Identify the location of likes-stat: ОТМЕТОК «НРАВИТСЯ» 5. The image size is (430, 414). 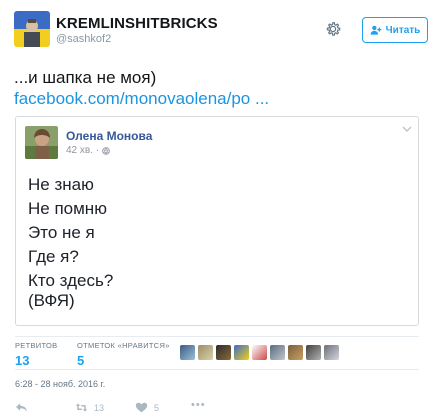
(123, 354).